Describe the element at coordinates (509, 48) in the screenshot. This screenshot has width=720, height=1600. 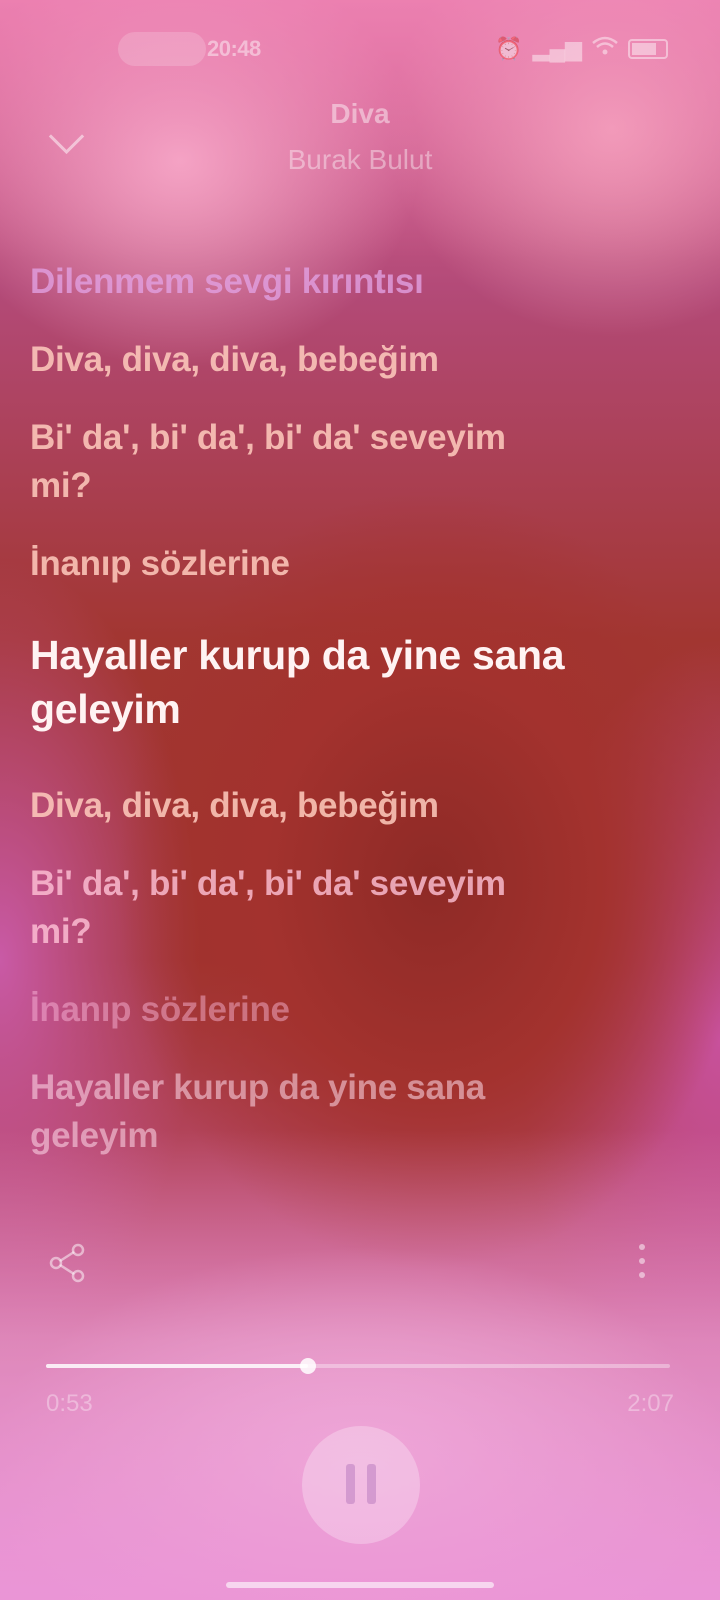
I see `alarm-icon: ⏰` at that location.